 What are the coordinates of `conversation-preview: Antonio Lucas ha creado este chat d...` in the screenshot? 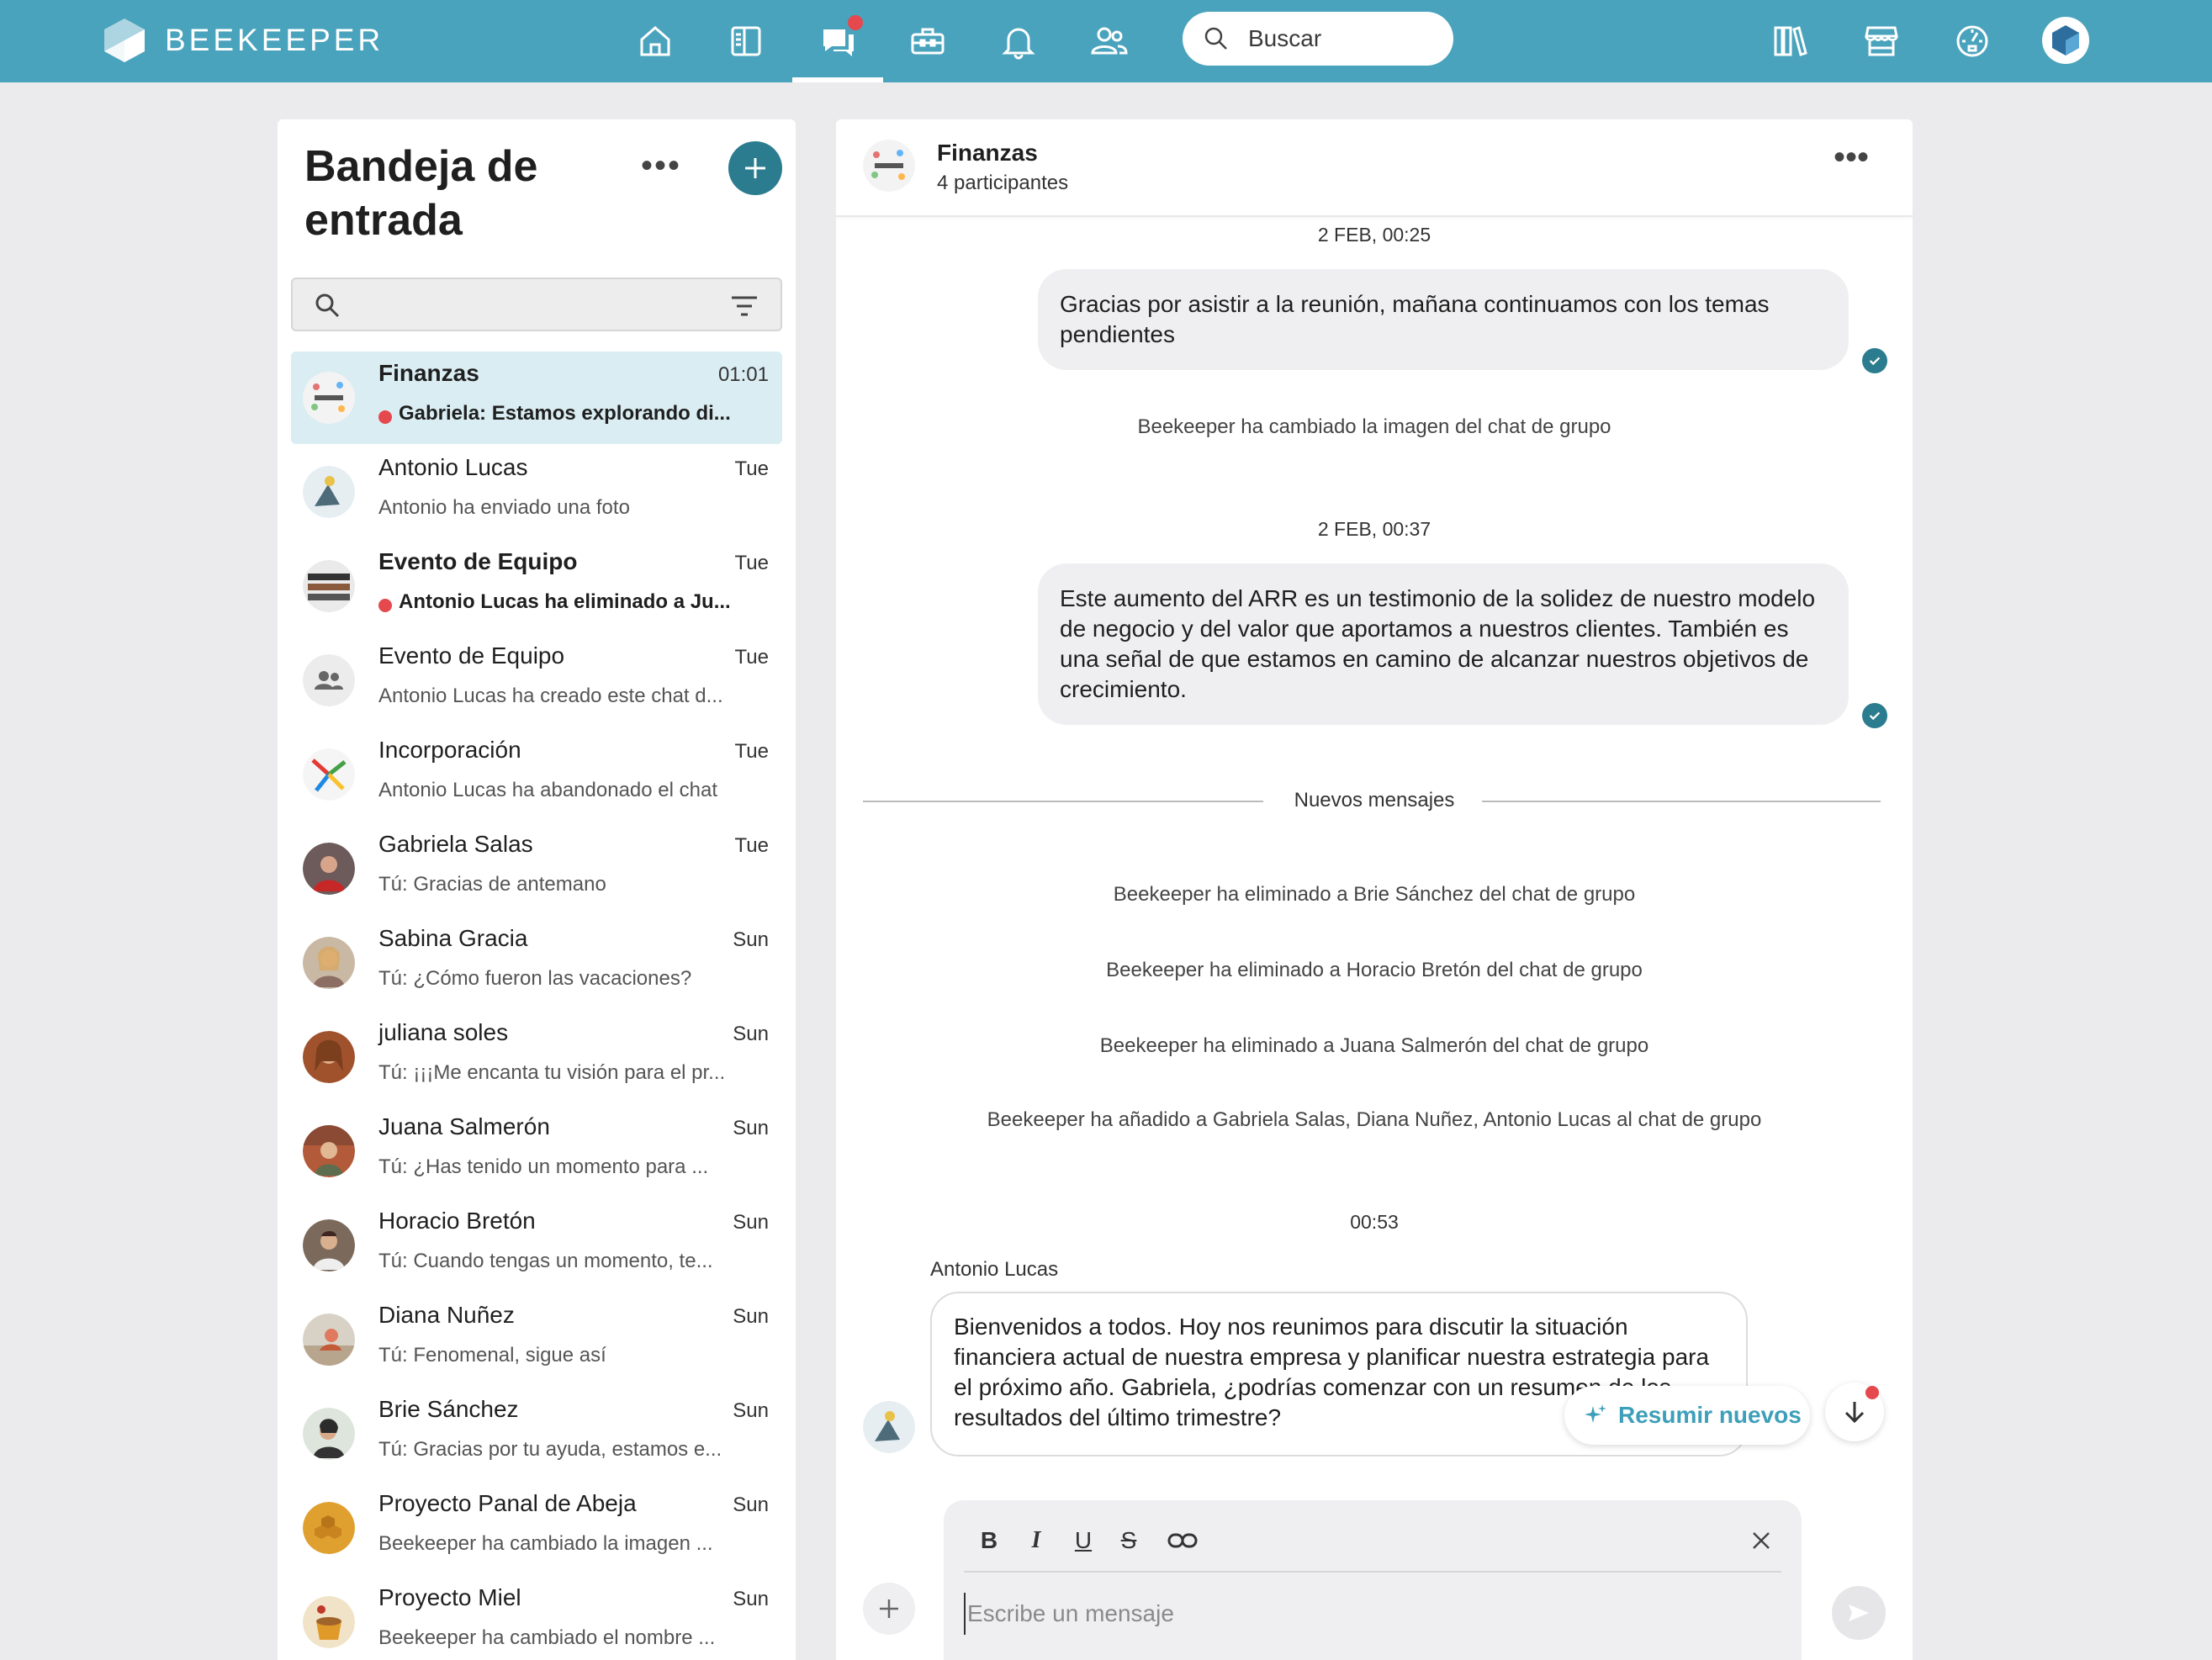 It's located at (550, 696).